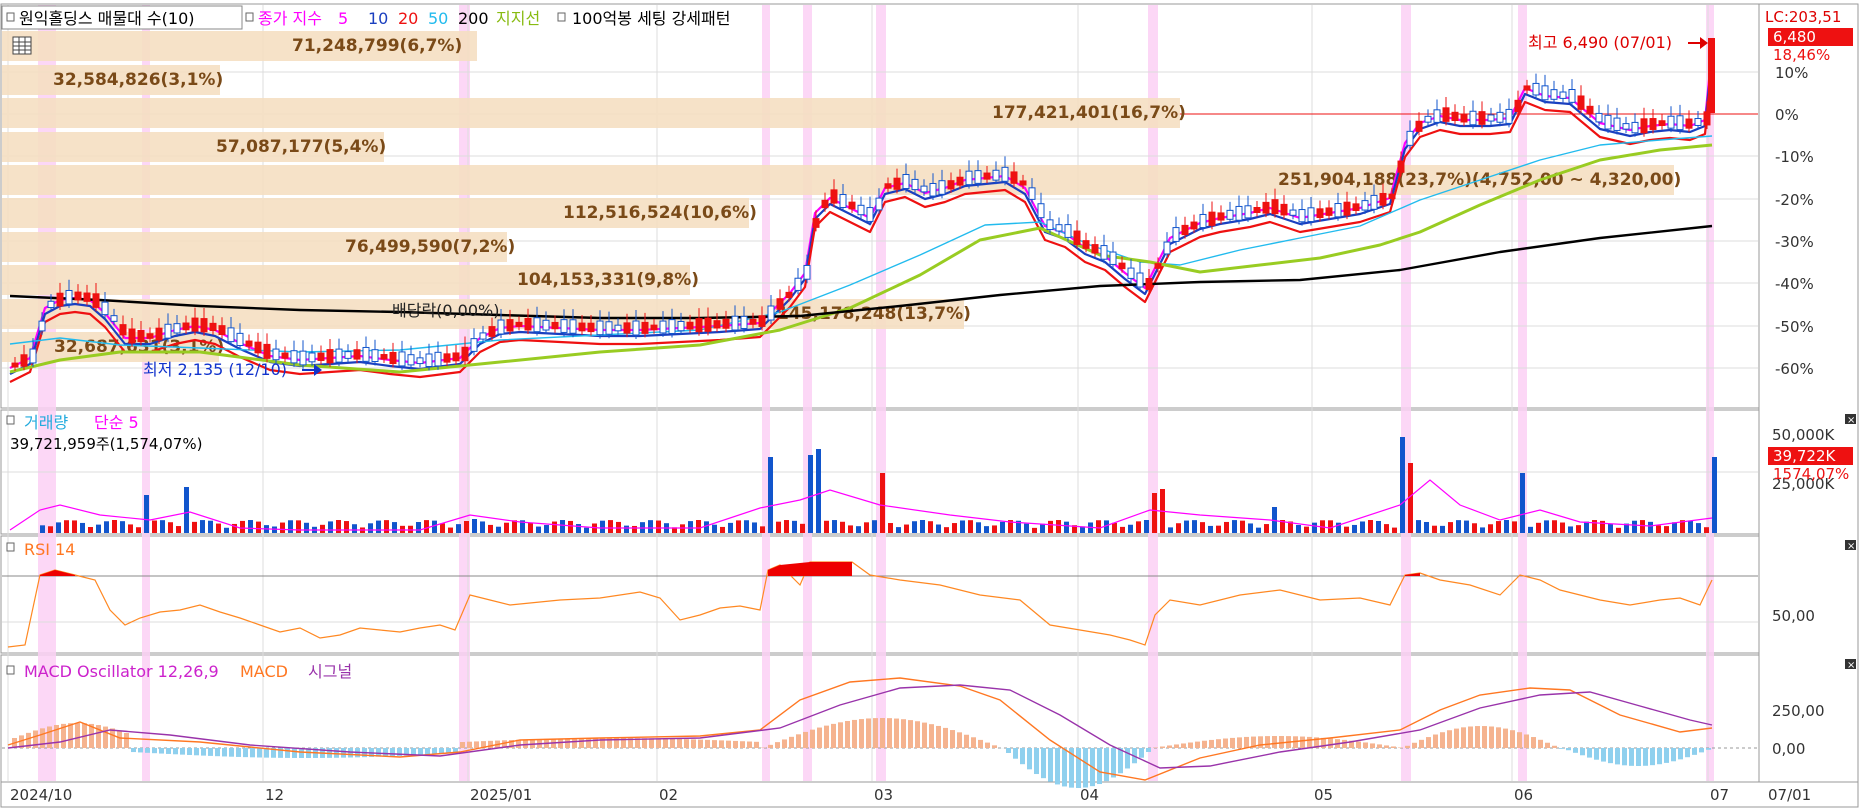 Image resolution: width=1859 pixels, height=812 pixels. What do you see at coordinates (408, 18) in the screenshot?
I see `legend-ma20: 20` at bounding box center [408, 18].